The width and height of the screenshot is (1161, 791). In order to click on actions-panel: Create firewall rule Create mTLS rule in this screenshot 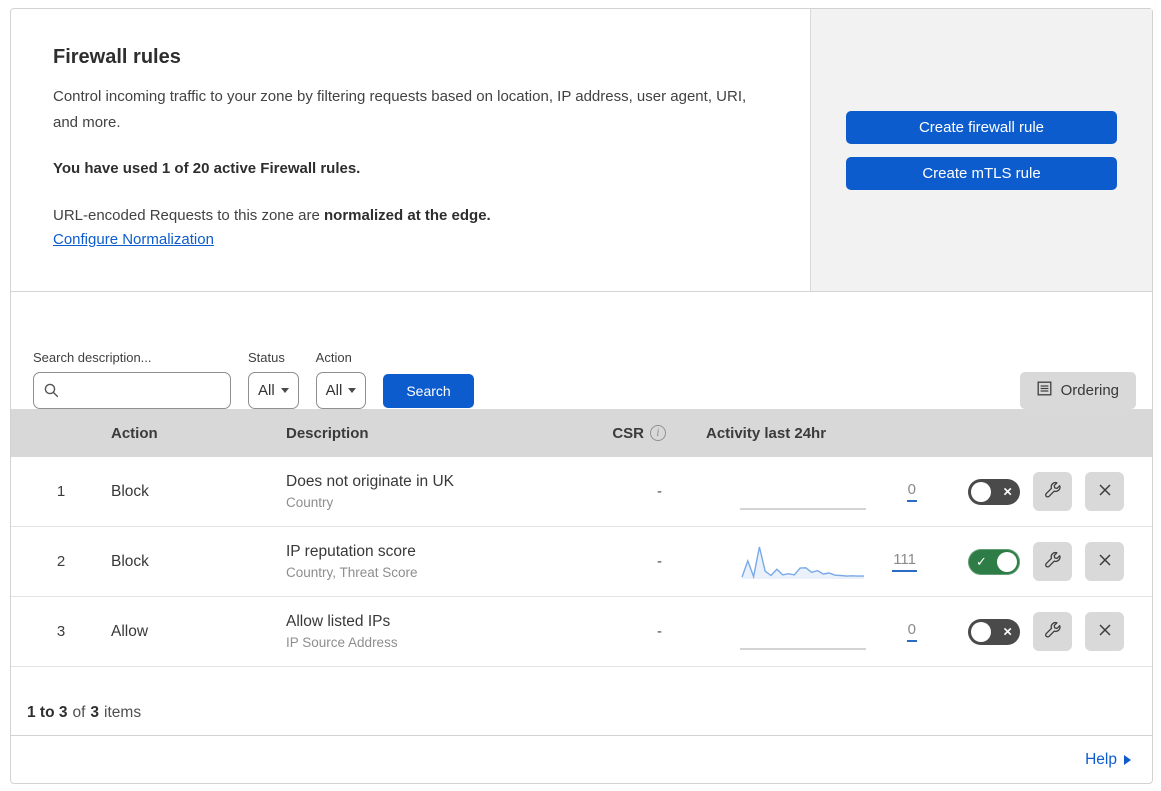, I will do `click(981, 150)`.